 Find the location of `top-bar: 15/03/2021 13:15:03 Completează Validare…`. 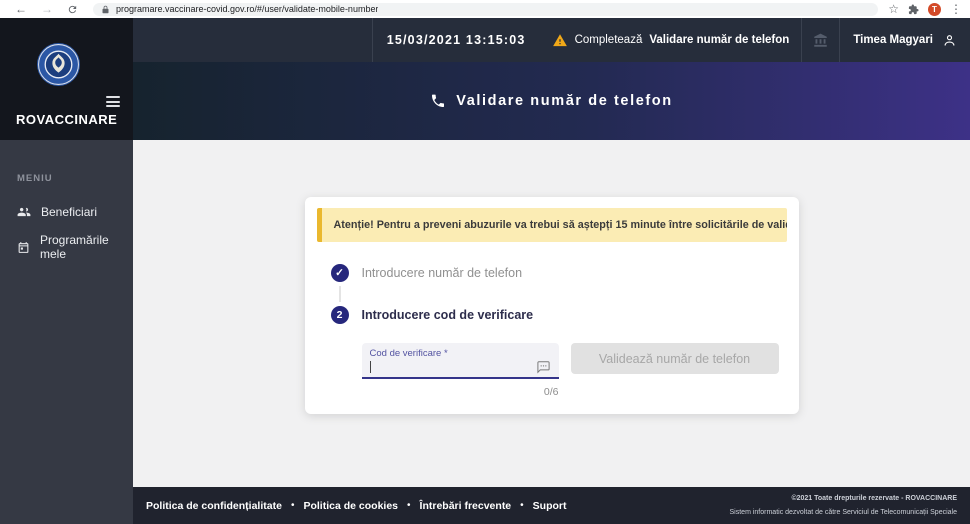

top-bar: 15/03/2021 13:15:03 Completează Validare… is located at coordinates (551, 40).